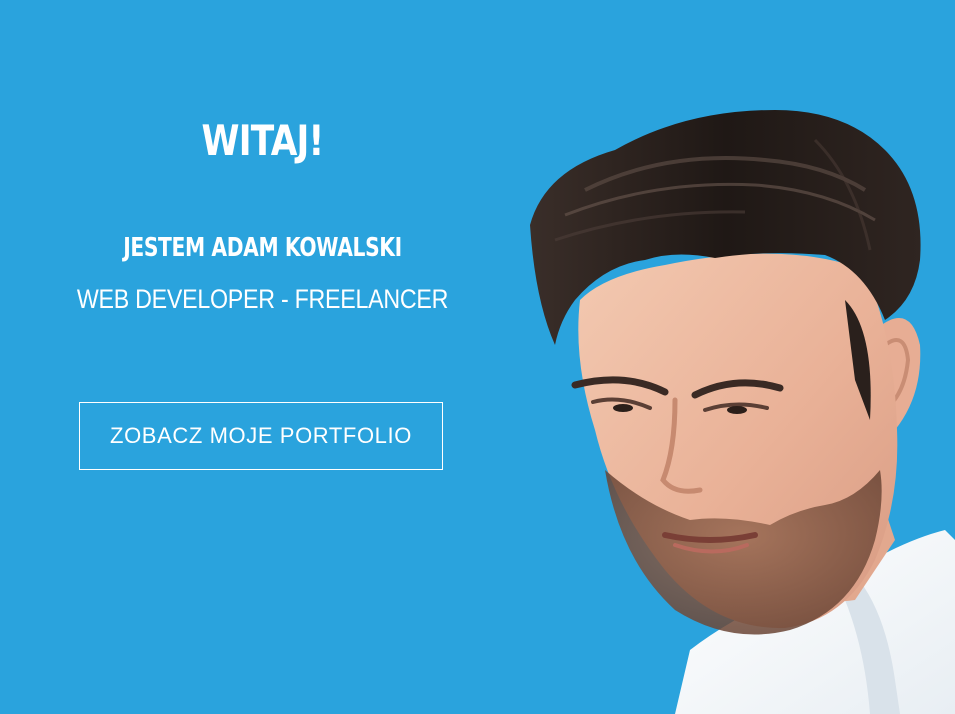 This screenshot has height=714, width=955. What do you see at coordinates (261, 436) in the screenshot?
I see `portfolio-button: ZOBACZ MOJE PORTFOLIO` at bounding box center [261, 436].